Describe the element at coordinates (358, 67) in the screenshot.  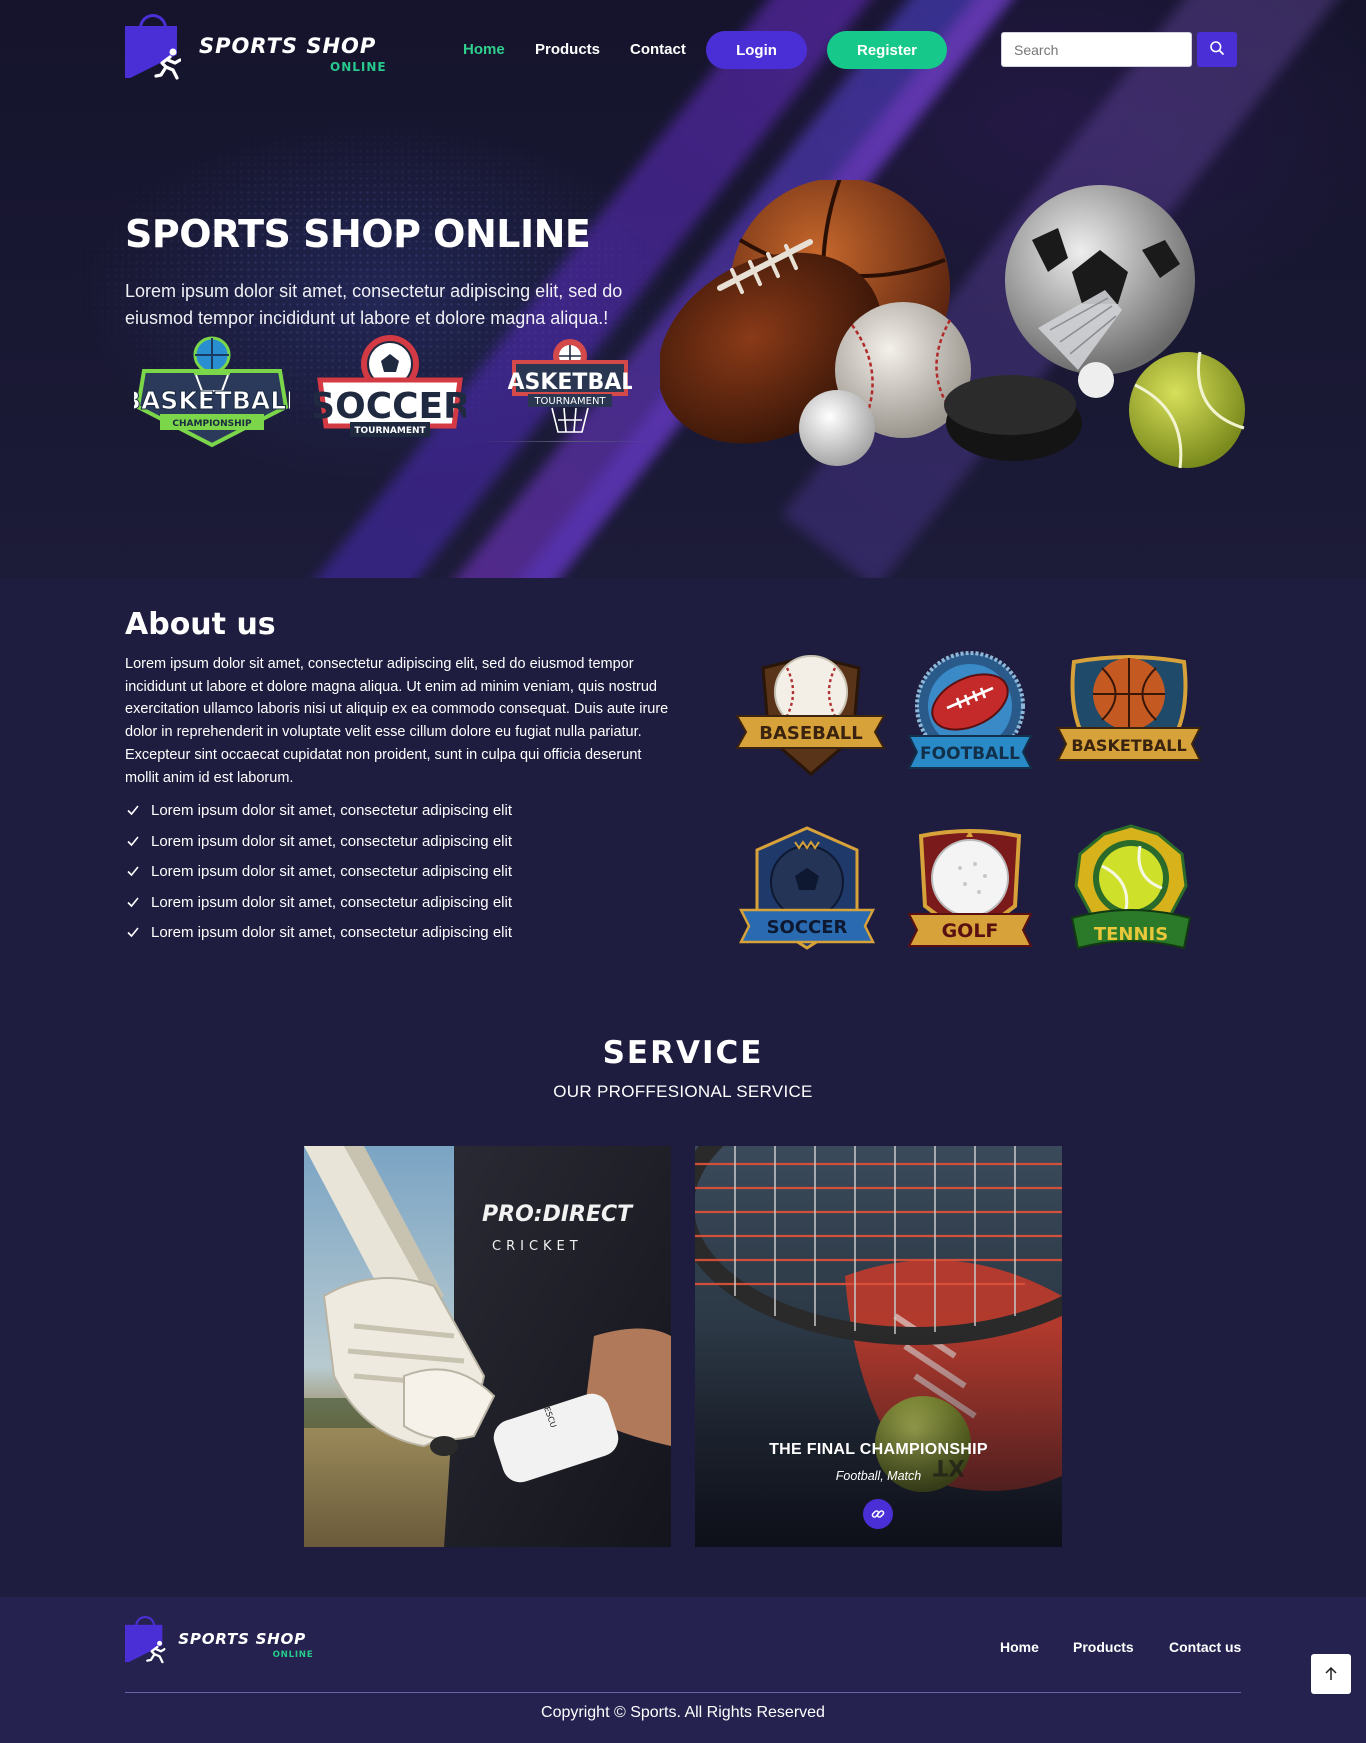
I see `brand-tagline: ONLINE` at that location.